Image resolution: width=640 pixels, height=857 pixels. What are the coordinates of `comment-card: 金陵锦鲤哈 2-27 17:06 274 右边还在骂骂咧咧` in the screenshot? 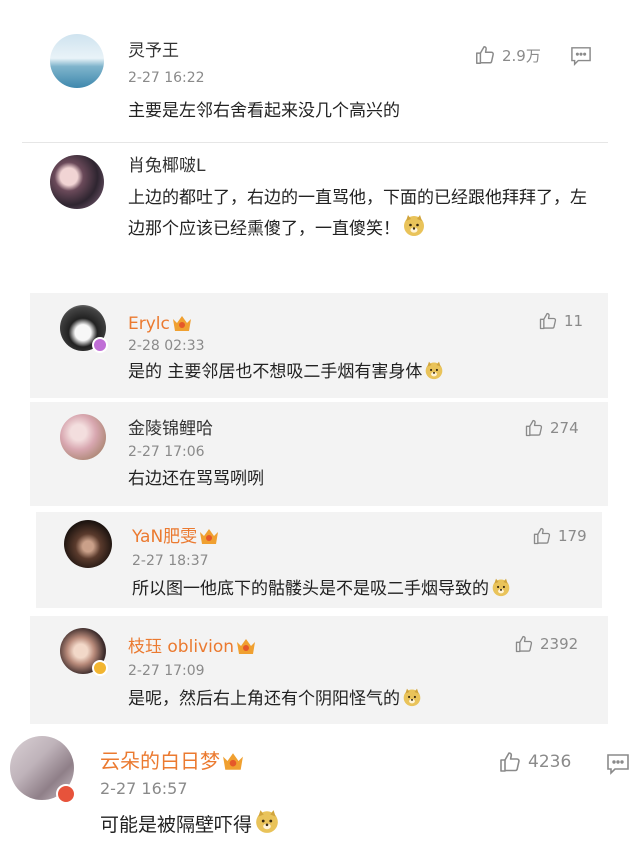 It's located at (319, 454).